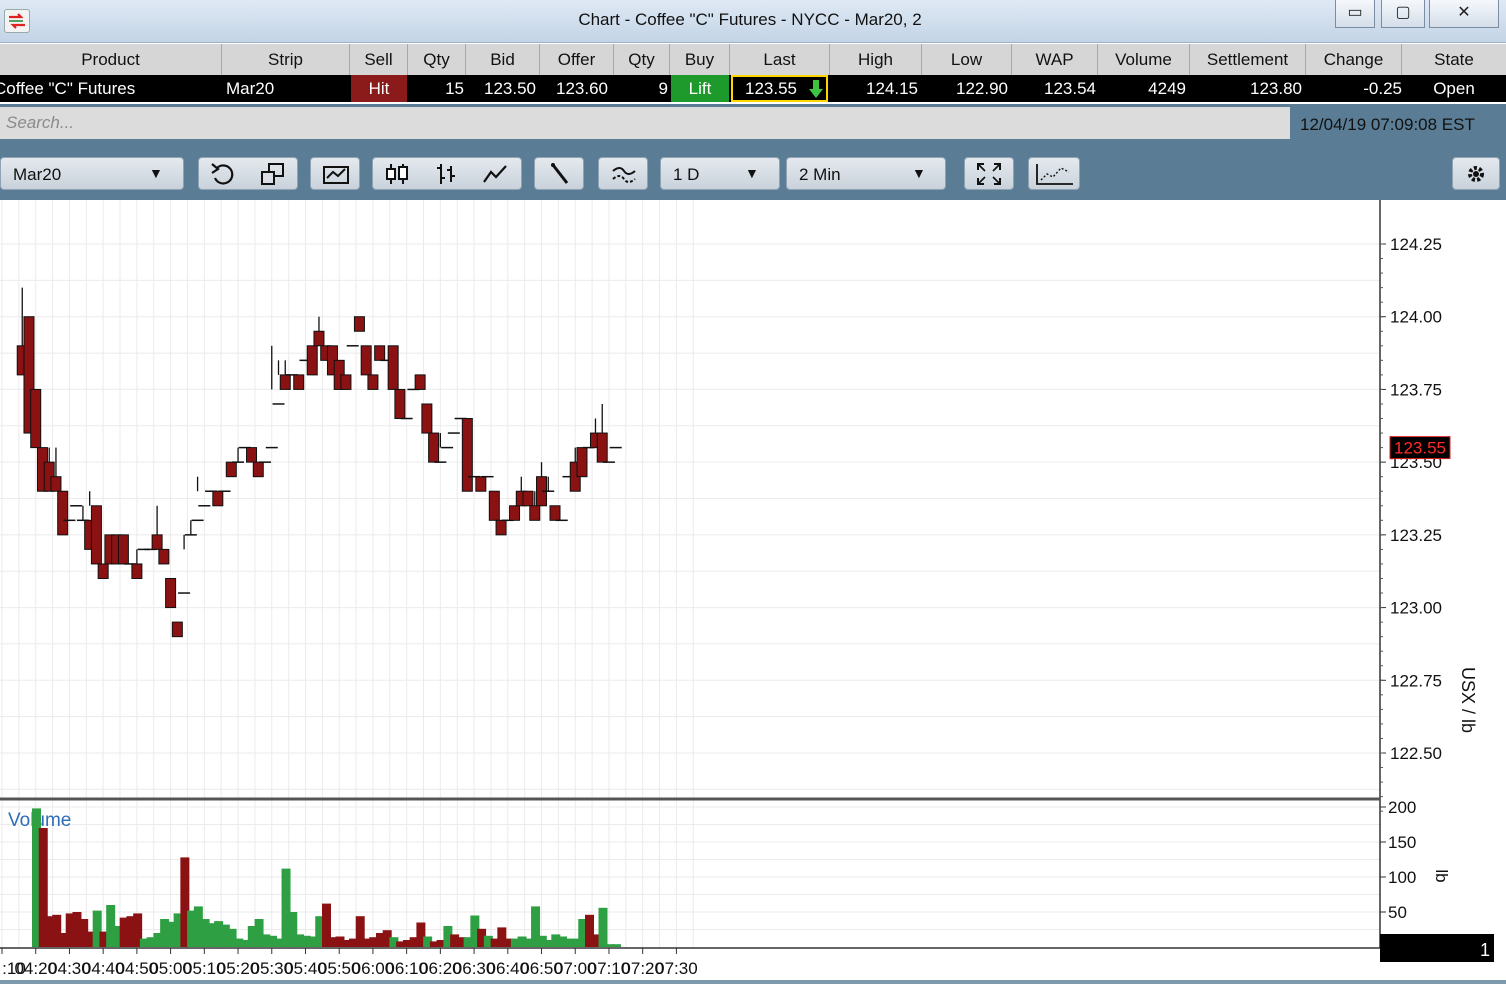 The width and height of the screenshot is (1506, 984). I want to click on study-icon, so click(1054, 174).